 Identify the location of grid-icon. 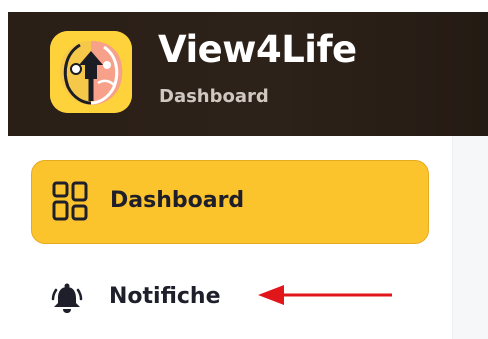
(70, 203).